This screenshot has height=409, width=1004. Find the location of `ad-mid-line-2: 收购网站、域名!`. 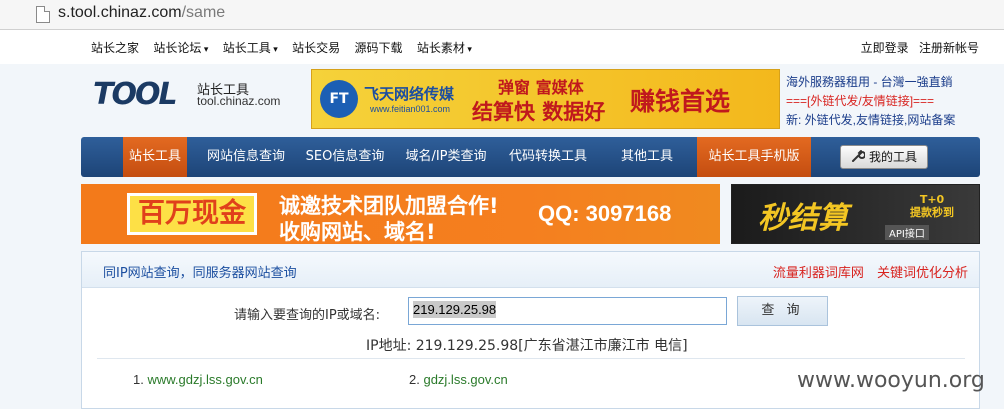

ad-mid-line-2: 收购网站、域名! is located at coordinates (357, 232).